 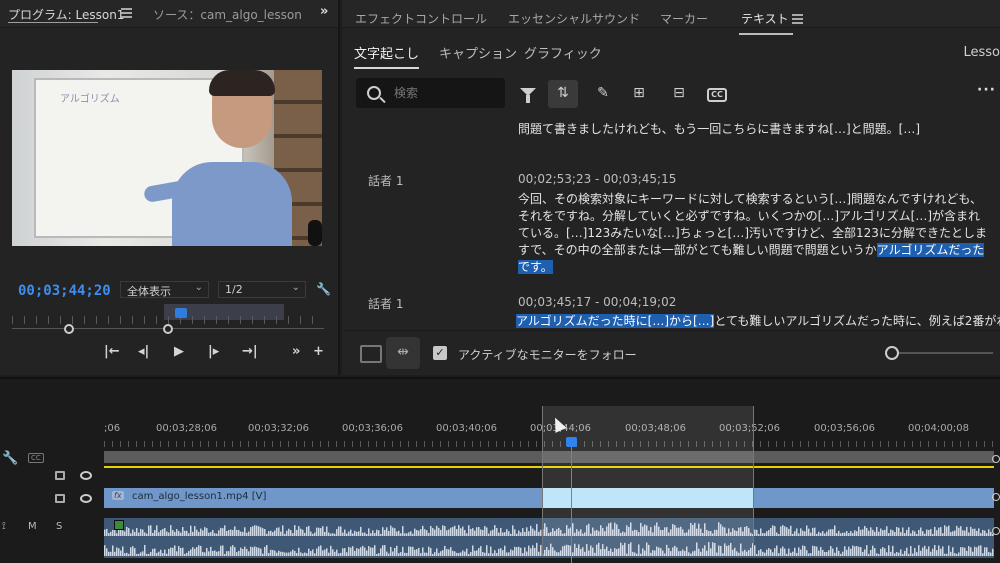 What do you see at coordinates (4, 526) in the screenshot?
I see `voice-icon: ⟟` at bounding box center [4, 526].